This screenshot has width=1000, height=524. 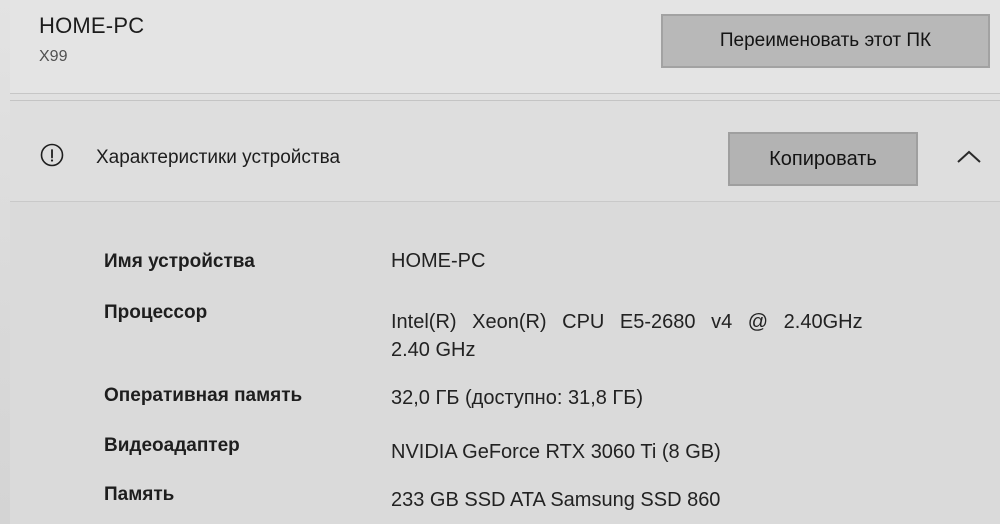 I want to click on device-specs-title: Характеристики устройства, so click(x=218, y=157).